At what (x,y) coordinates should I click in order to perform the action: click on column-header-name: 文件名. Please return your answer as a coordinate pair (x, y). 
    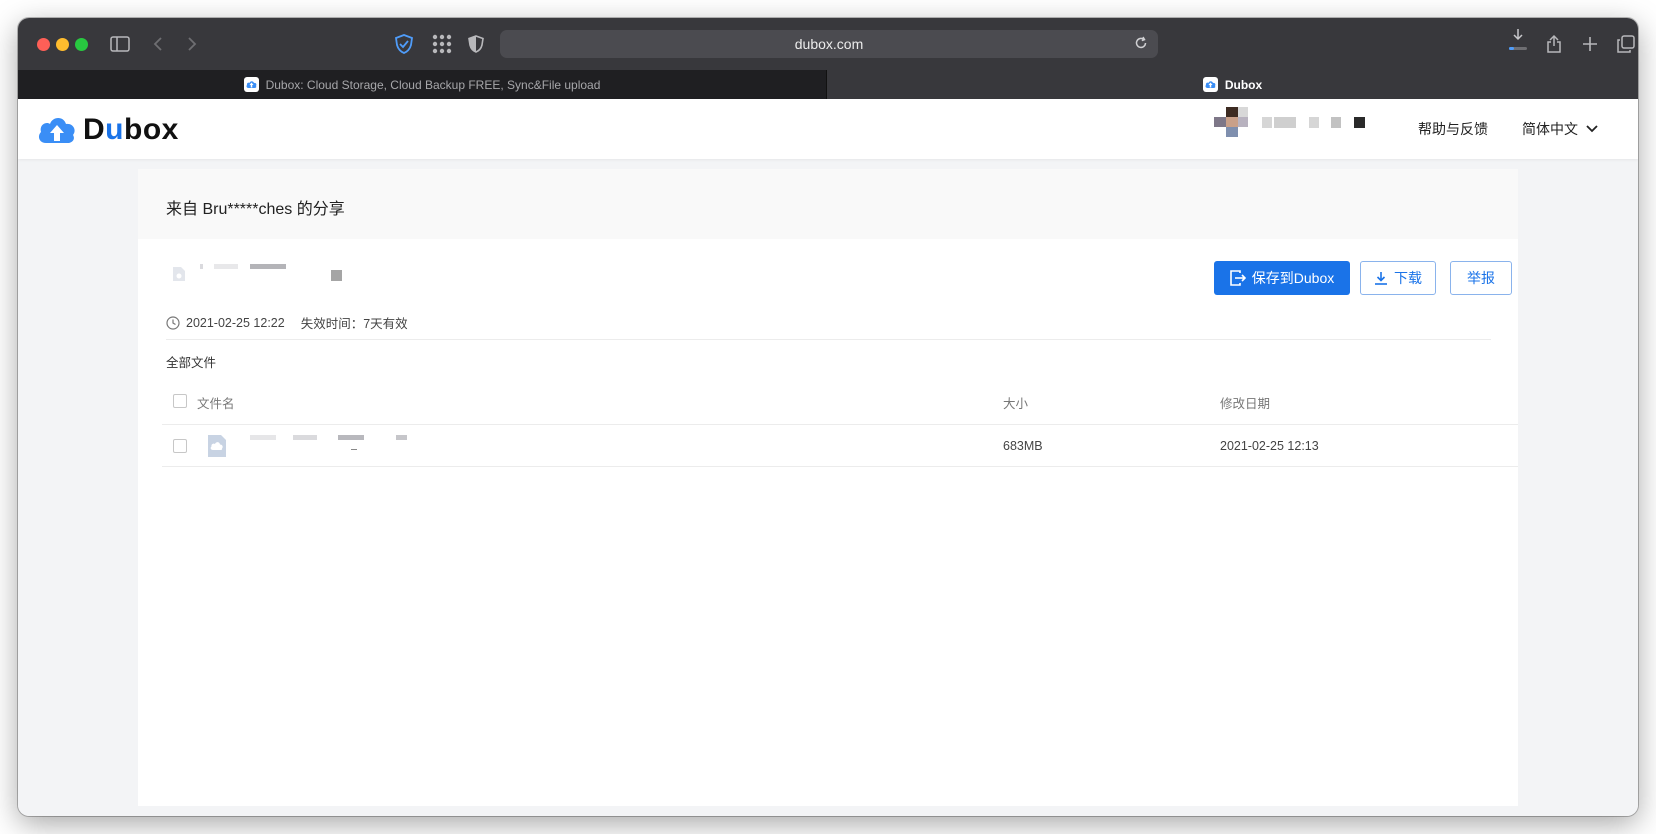
    Looking at the image, I should click on (216, 402).